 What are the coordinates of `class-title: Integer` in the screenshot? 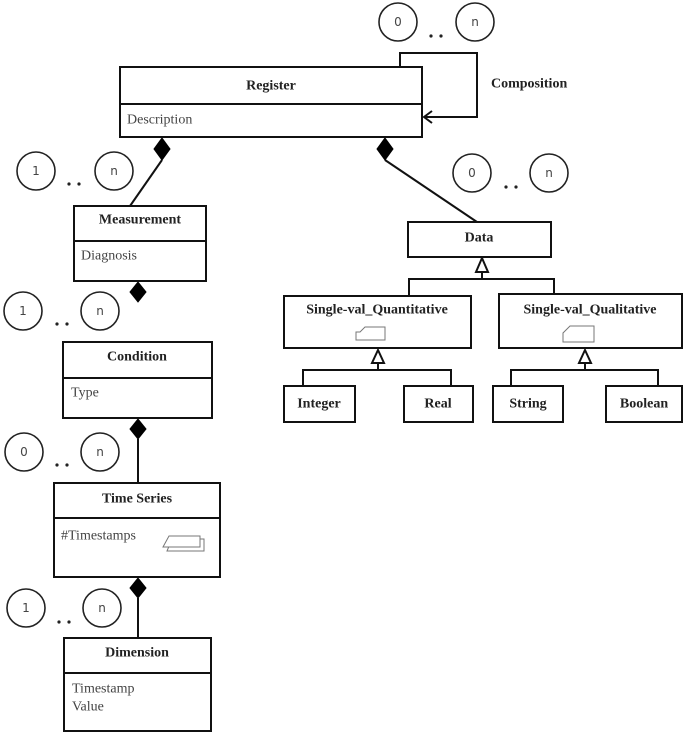 It's located at (319, 404).